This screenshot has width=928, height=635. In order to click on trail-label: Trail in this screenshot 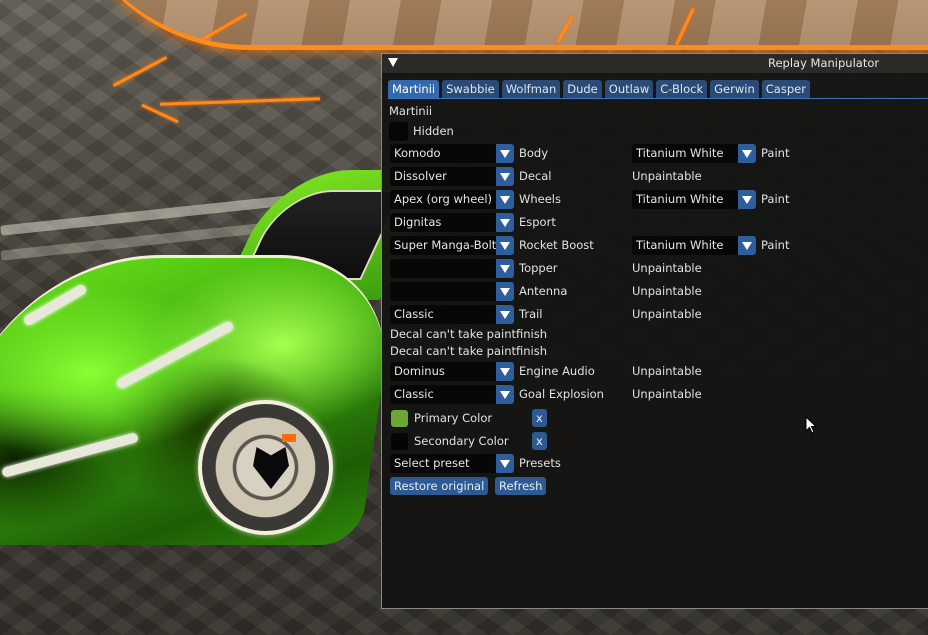, I will do `click(531, 314)`.